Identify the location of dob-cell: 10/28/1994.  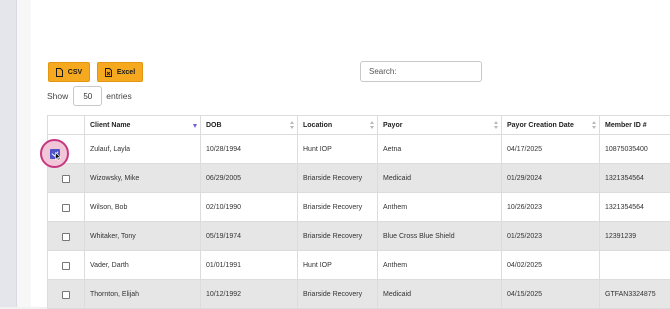
(249, 149).